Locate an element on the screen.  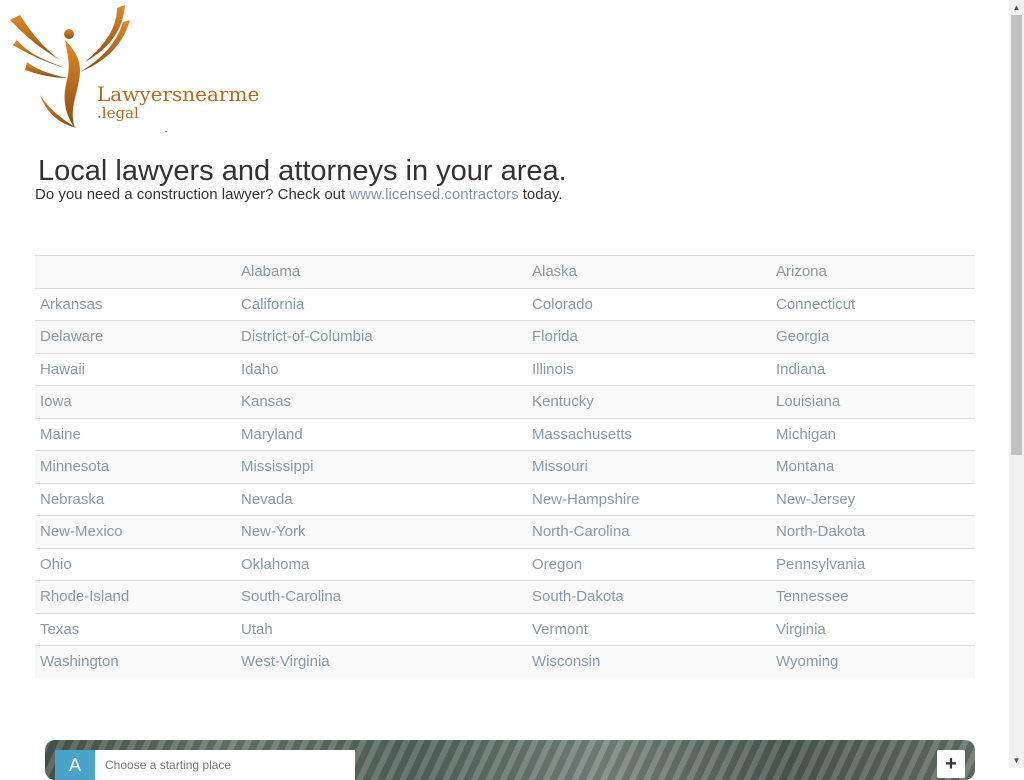
vertical-scrollbar: ▲ ▼ is located at coordinates (1016, 384).